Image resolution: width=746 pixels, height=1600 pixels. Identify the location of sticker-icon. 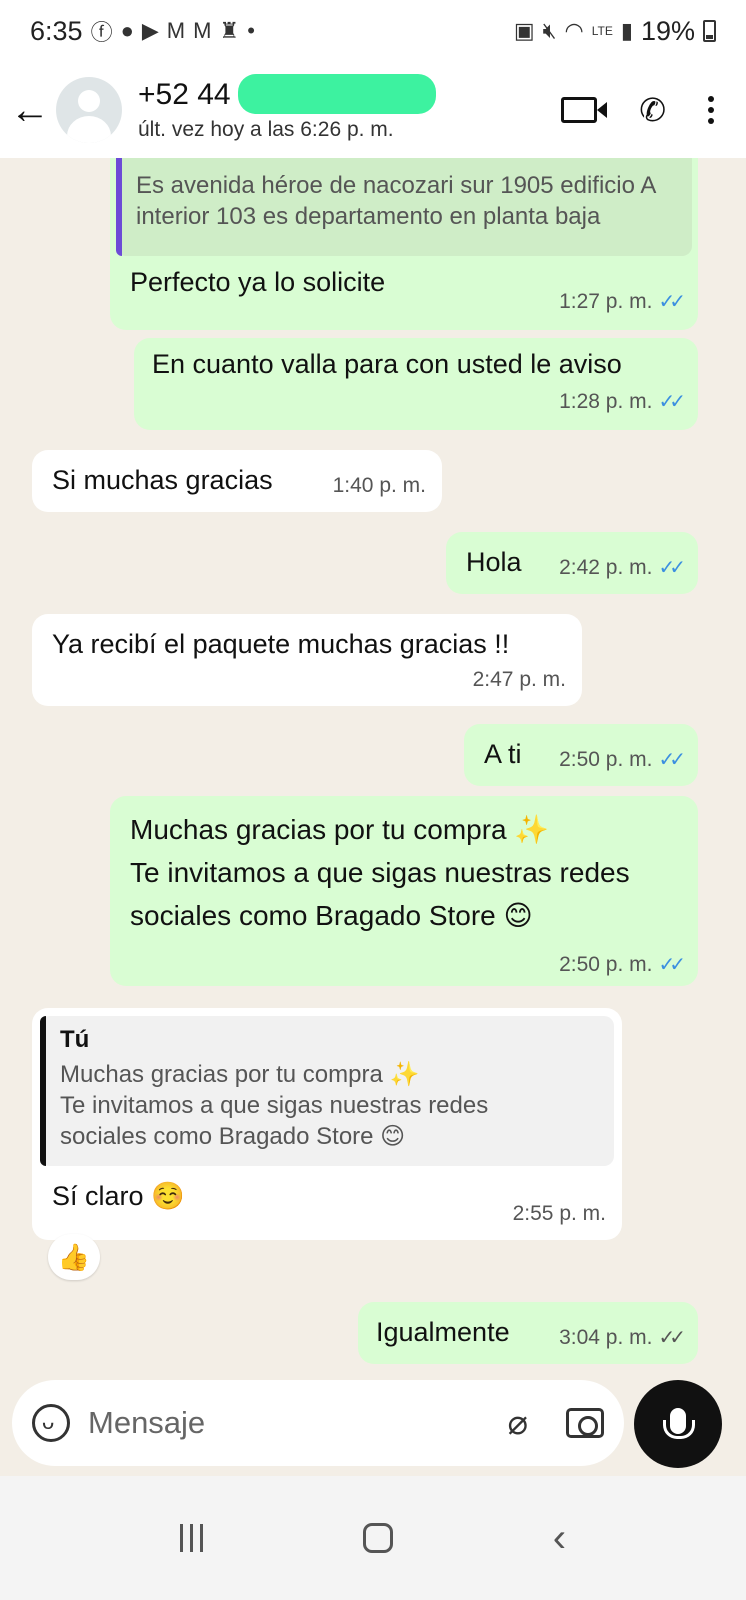
(51, 1423).